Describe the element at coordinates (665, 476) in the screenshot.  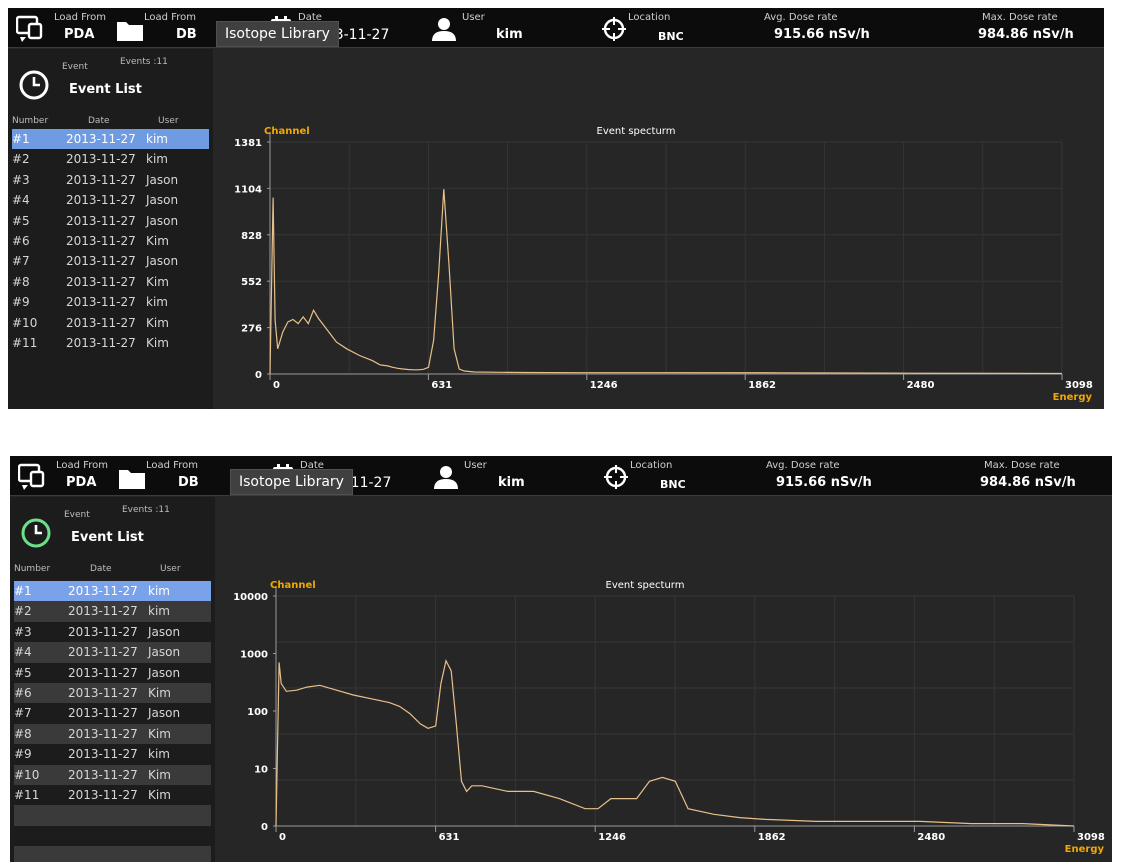
I see `location-display: Location BNC` at that location.